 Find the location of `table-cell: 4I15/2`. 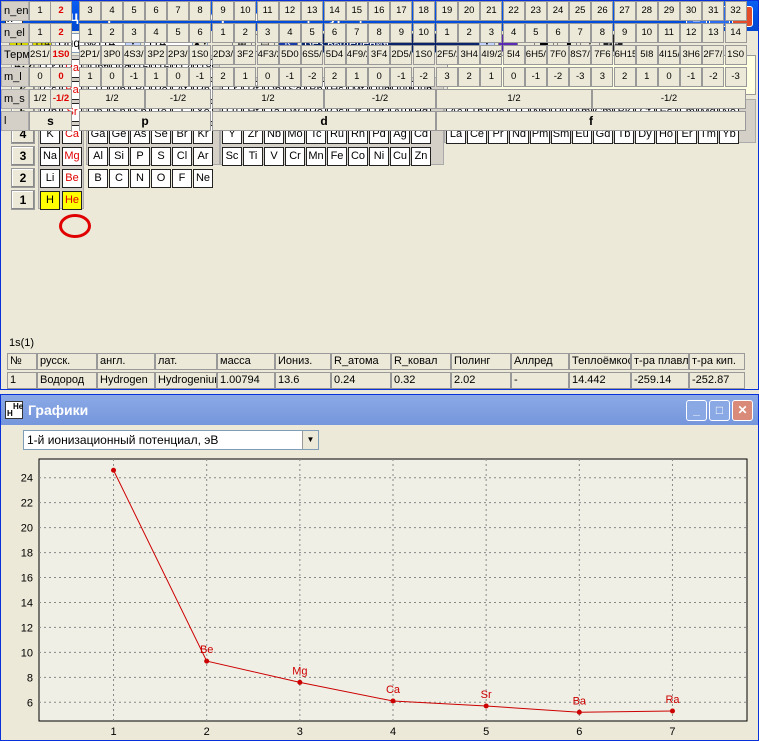

table-cell: 4I15/2 is located at coordinates (669, 55).